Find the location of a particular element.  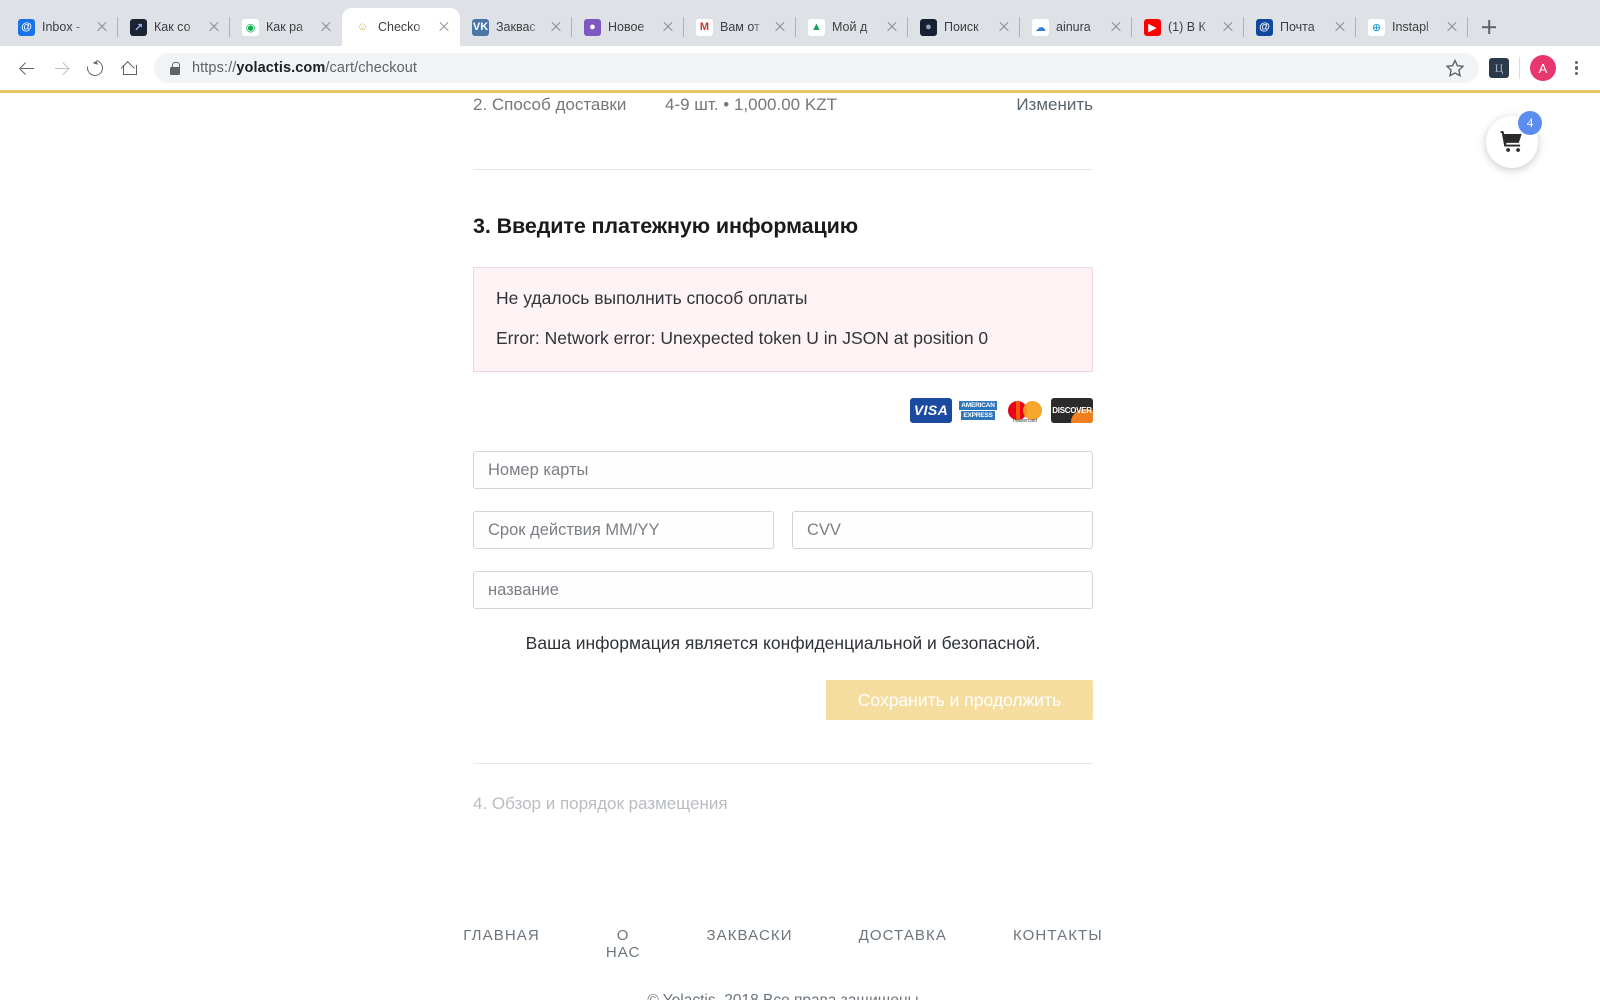

dark-chart-icon: ↗ is located at coordinates (138, 27).